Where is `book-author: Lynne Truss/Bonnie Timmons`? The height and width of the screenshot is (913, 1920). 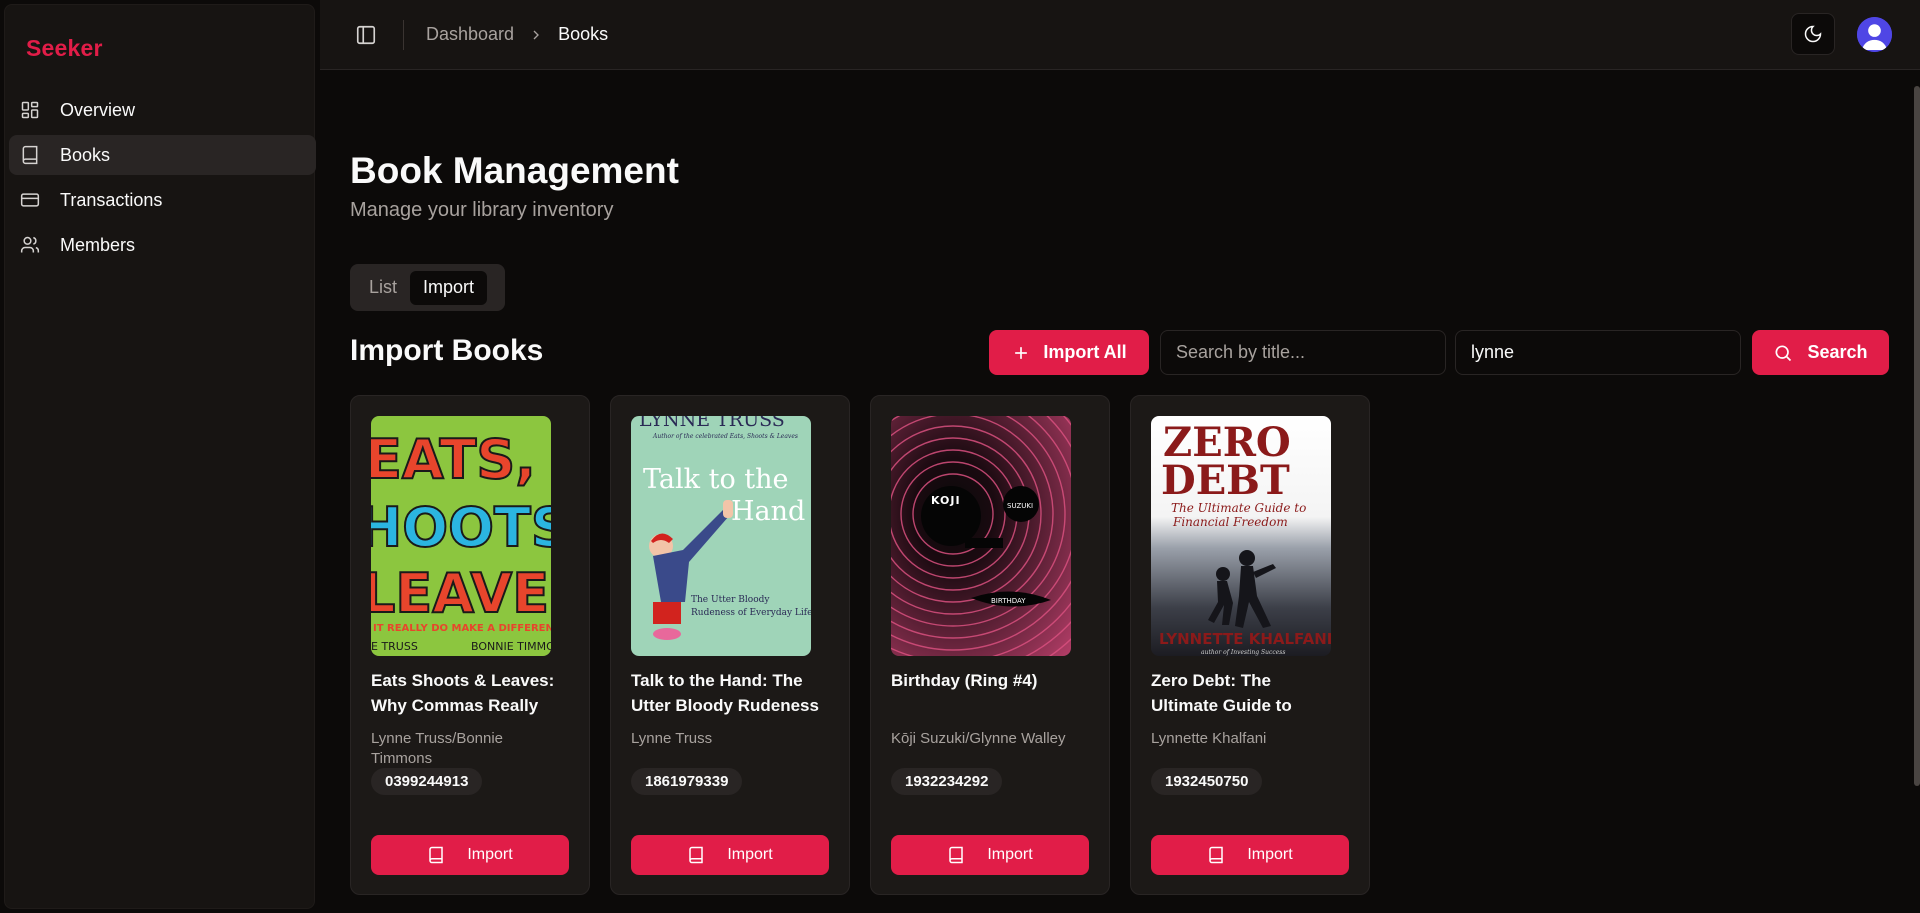
book-author: Lynne Truss/Bonnie Timmons is located at coordinates (437, 748).